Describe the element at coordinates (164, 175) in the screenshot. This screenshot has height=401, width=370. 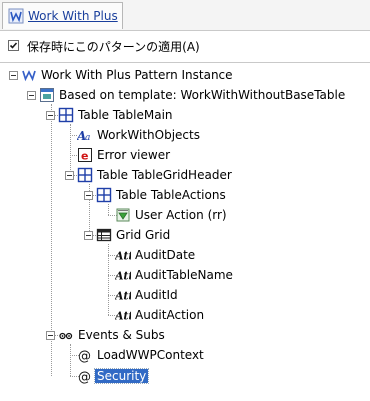
I see `tree-node-label: Table TableGridHeader` at that location.